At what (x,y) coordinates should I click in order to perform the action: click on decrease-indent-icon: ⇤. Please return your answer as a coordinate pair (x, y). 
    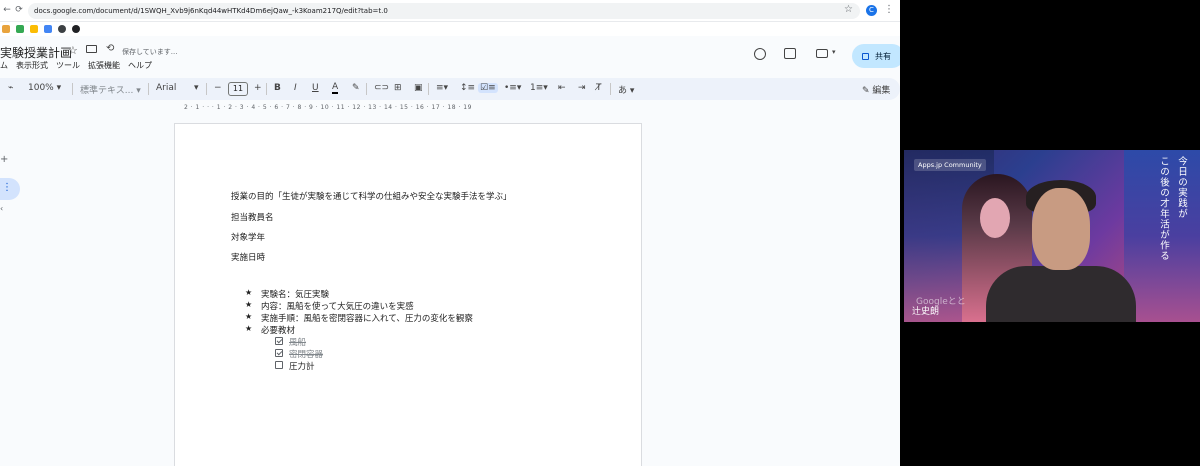
    Looking at the image, I should click on (562, 88).